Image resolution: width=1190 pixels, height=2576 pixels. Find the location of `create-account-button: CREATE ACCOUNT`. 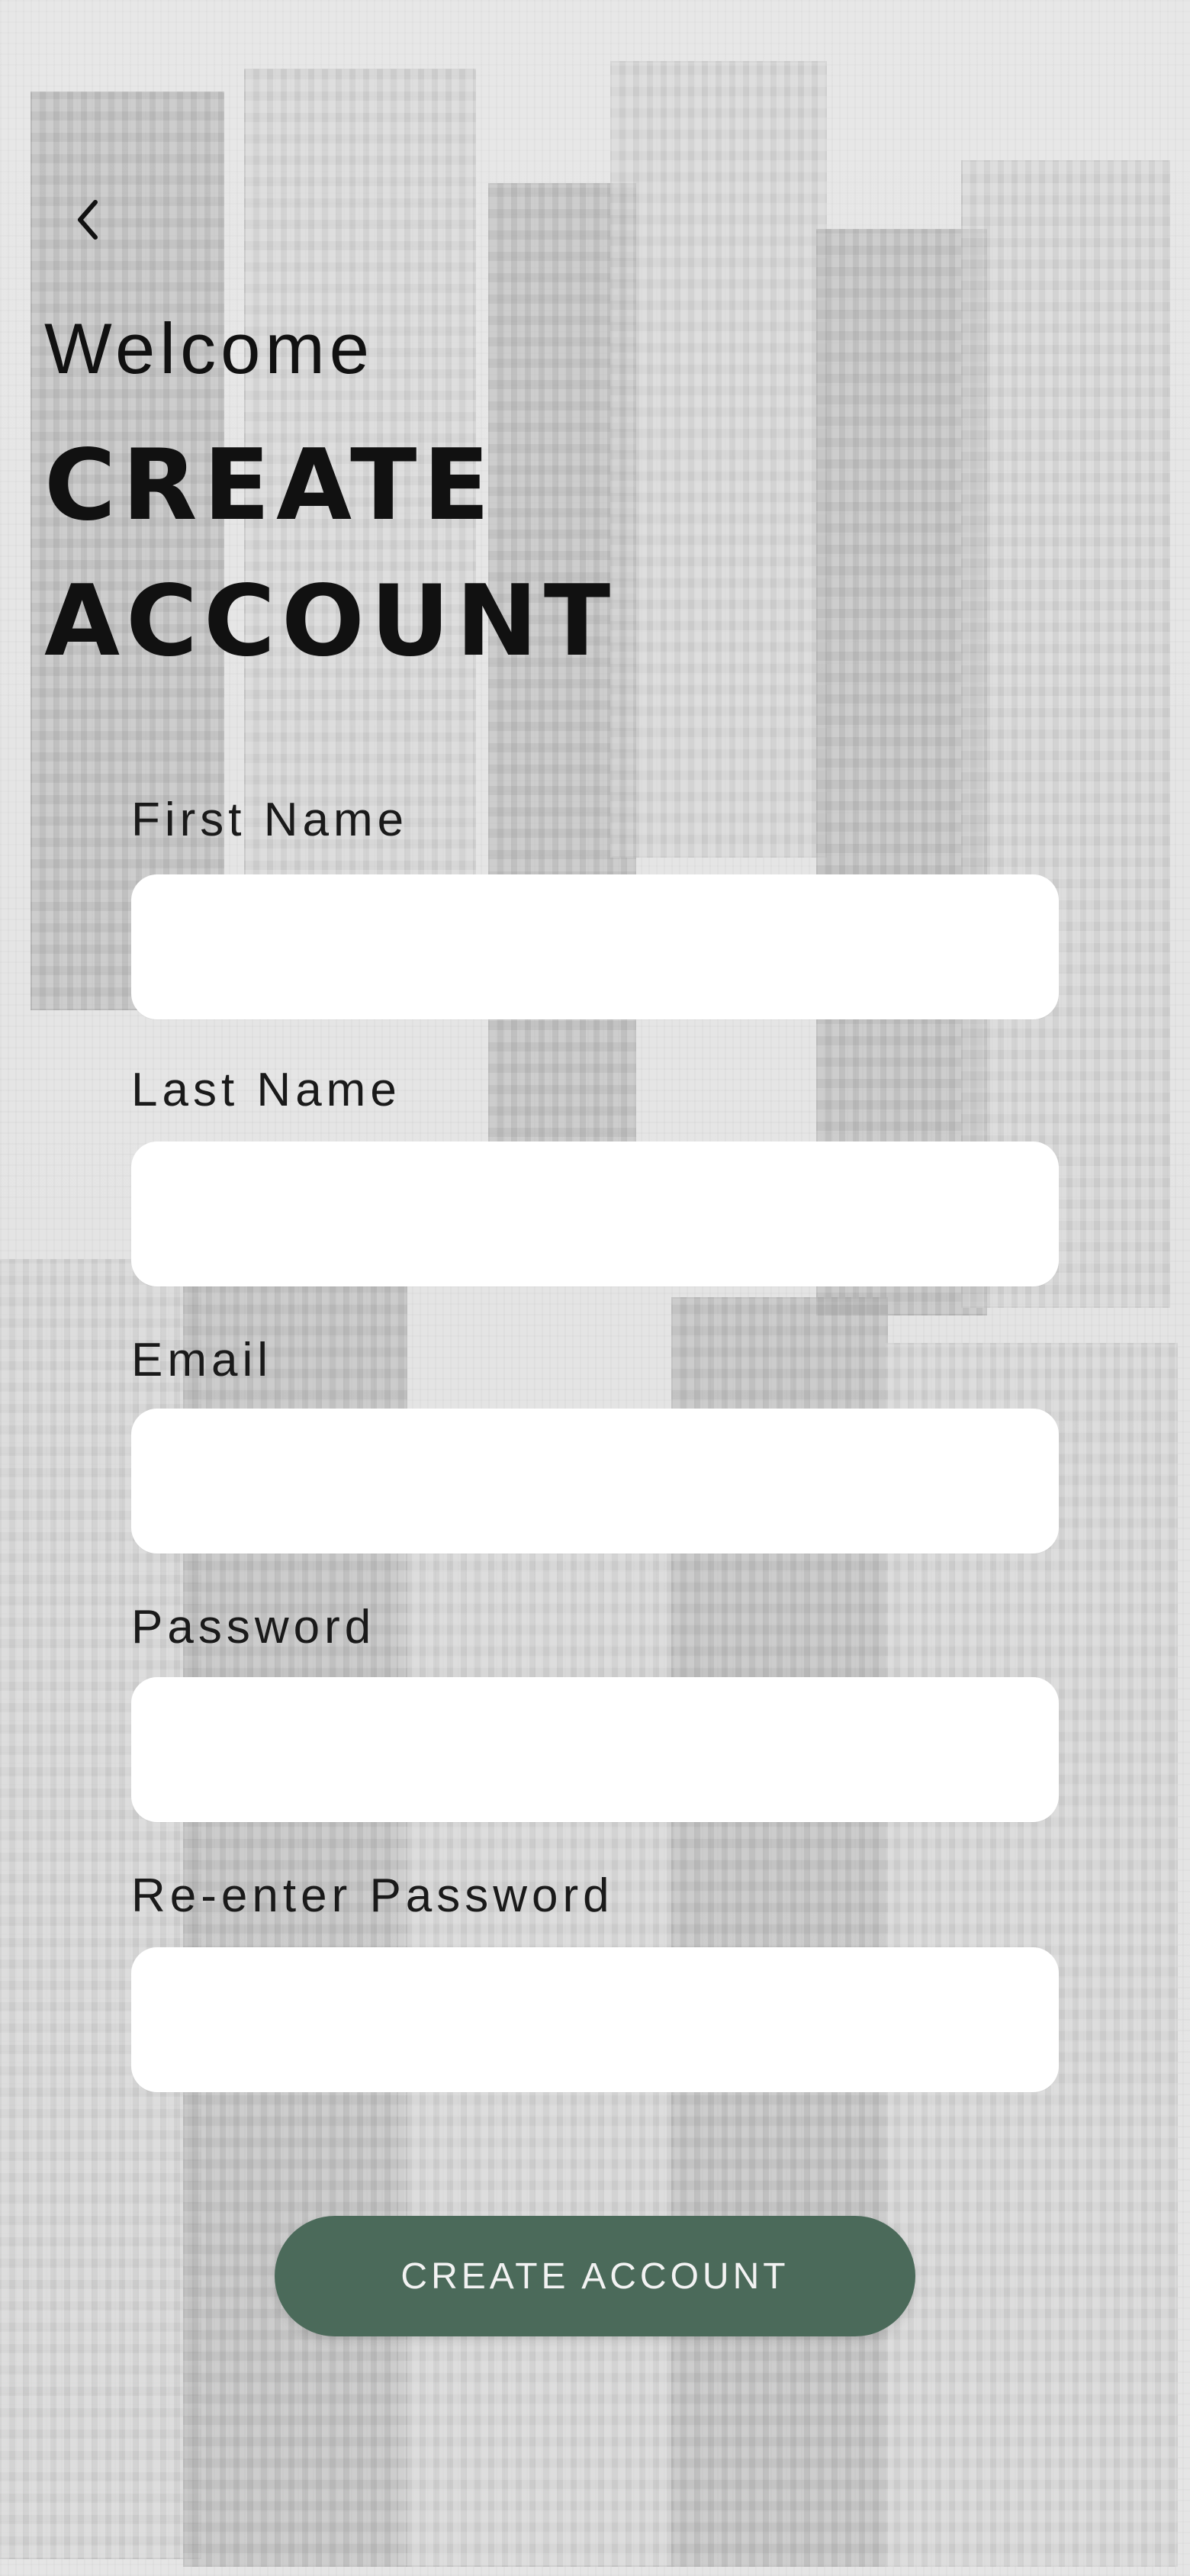

create-account-button: CREATE ACCOUNT is located at coordinates (595, 2276).